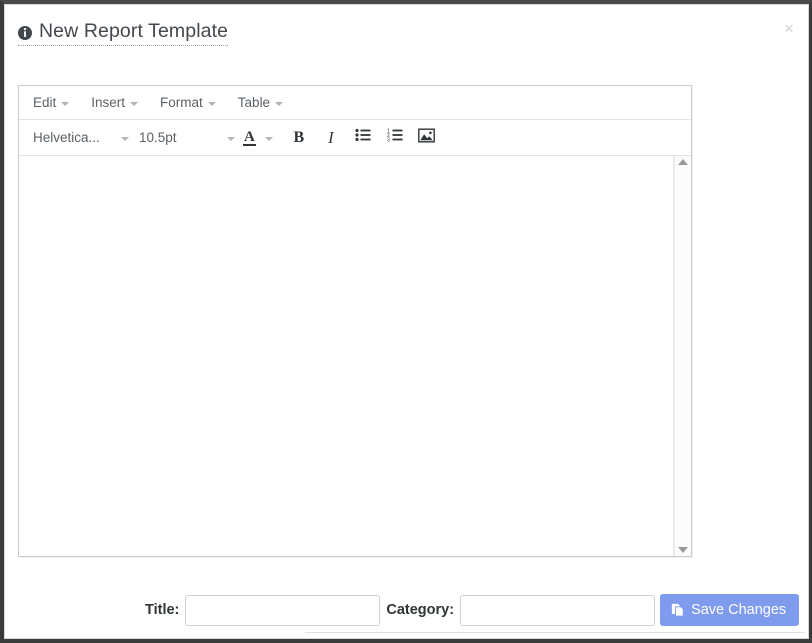 This screenshot has width=812, height=643. I want to click on close-icon: ×, so click(789, 29).